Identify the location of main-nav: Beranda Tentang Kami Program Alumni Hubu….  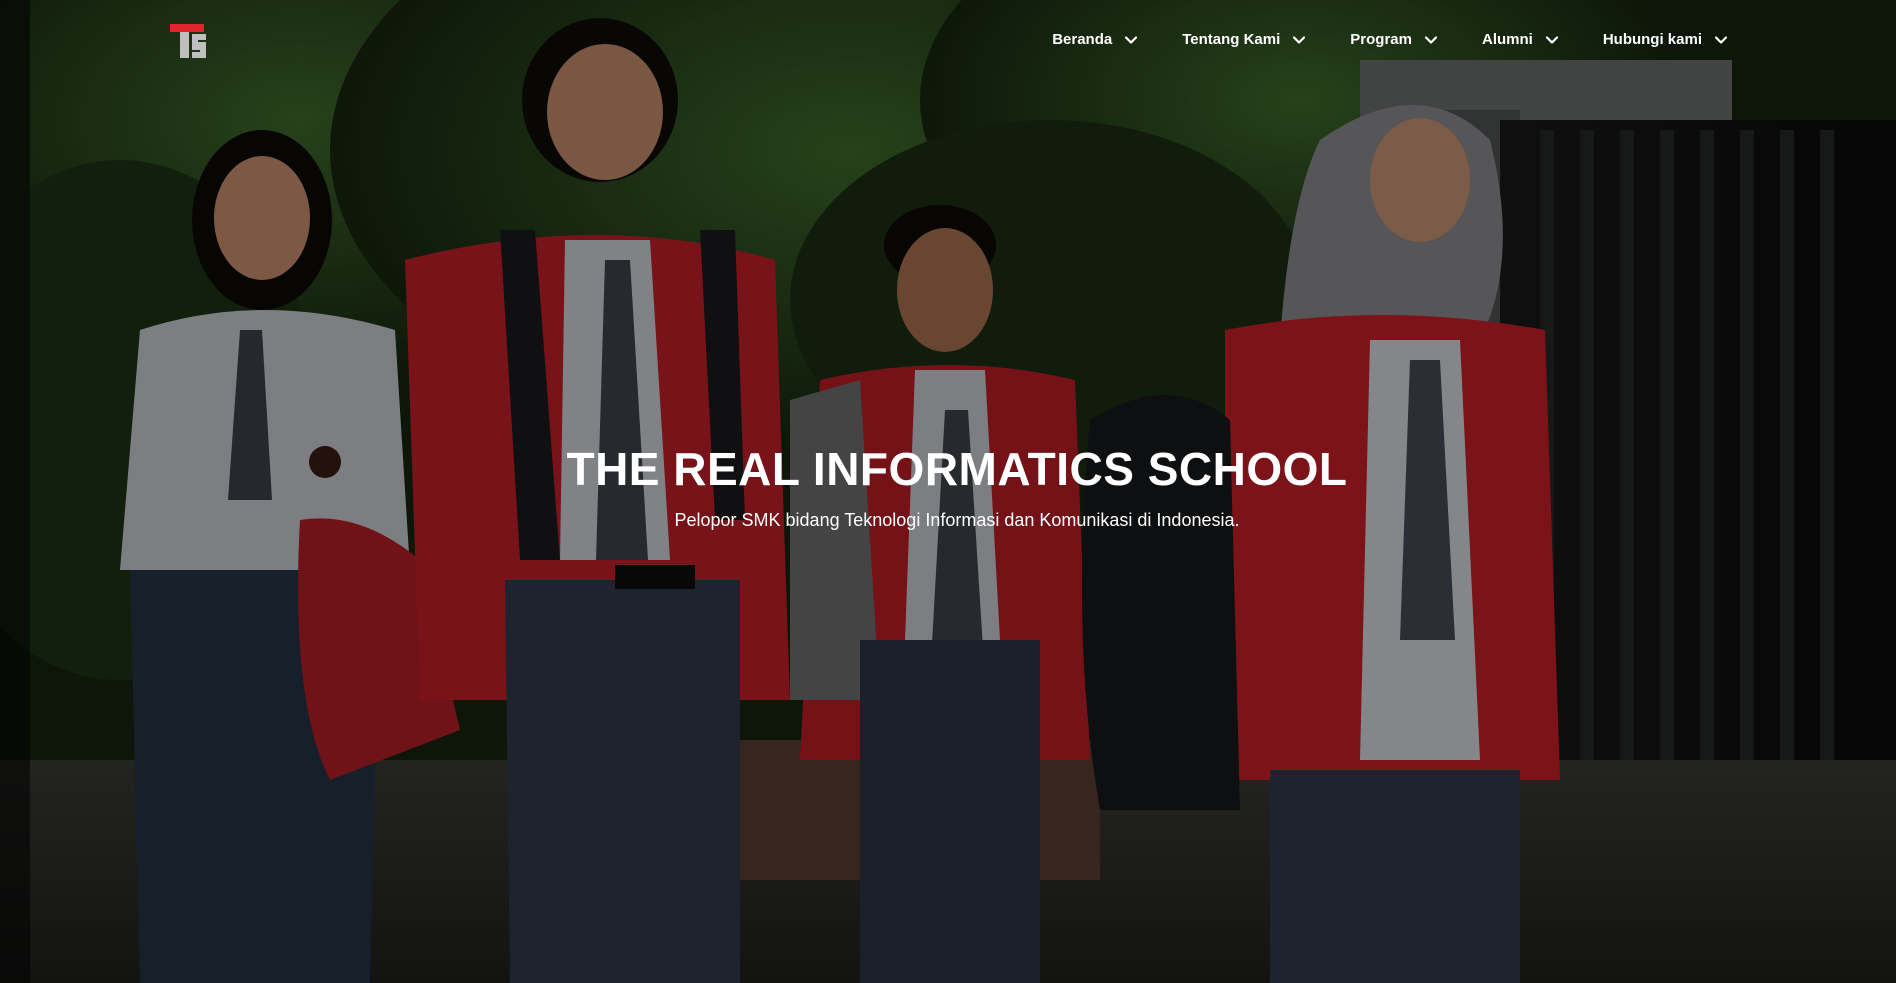
(1391, 40).